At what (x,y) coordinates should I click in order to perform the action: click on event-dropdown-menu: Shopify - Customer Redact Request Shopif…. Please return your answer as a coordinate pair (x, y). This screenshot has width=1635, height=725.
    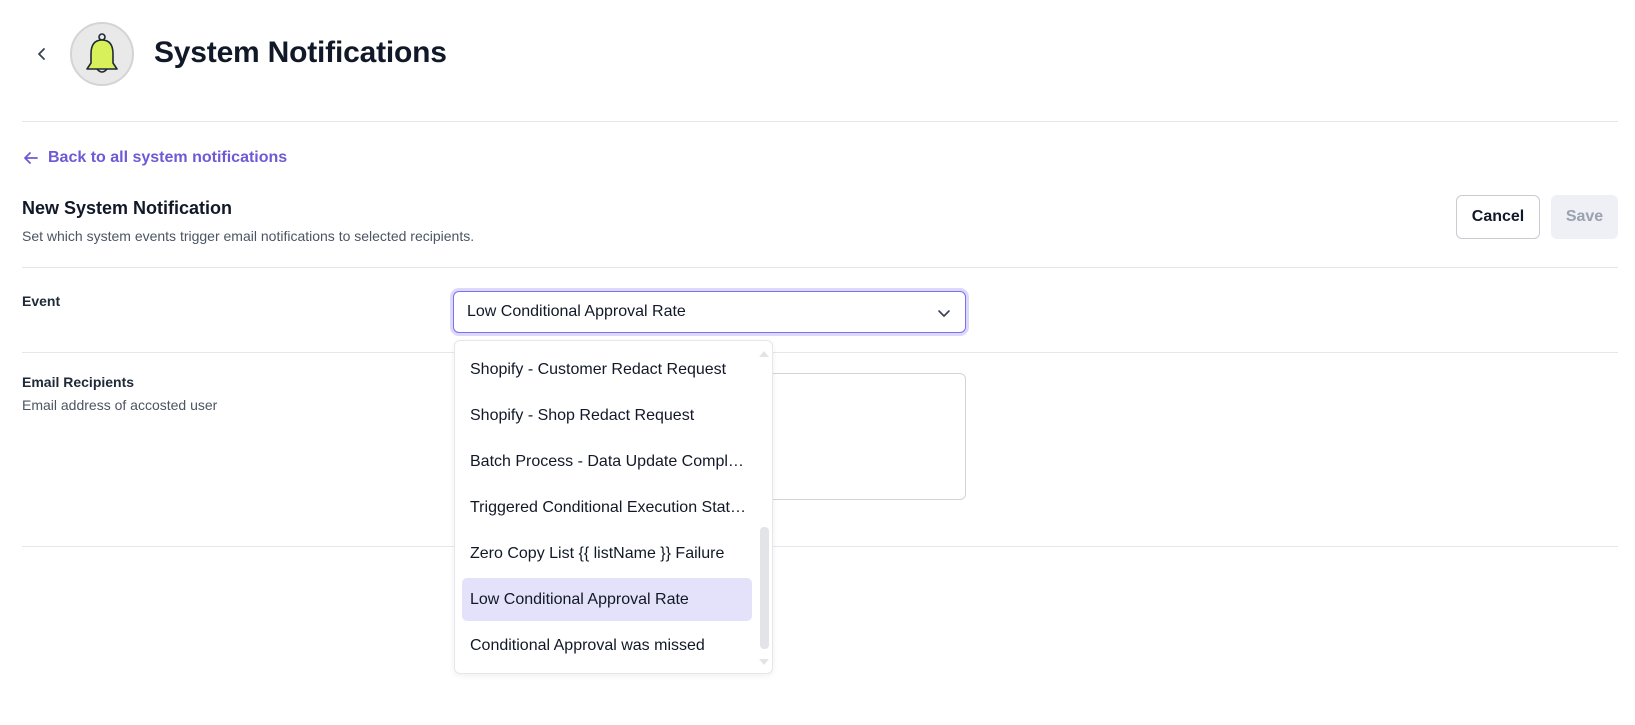
    Looking at the image, I should click on (613, 507).